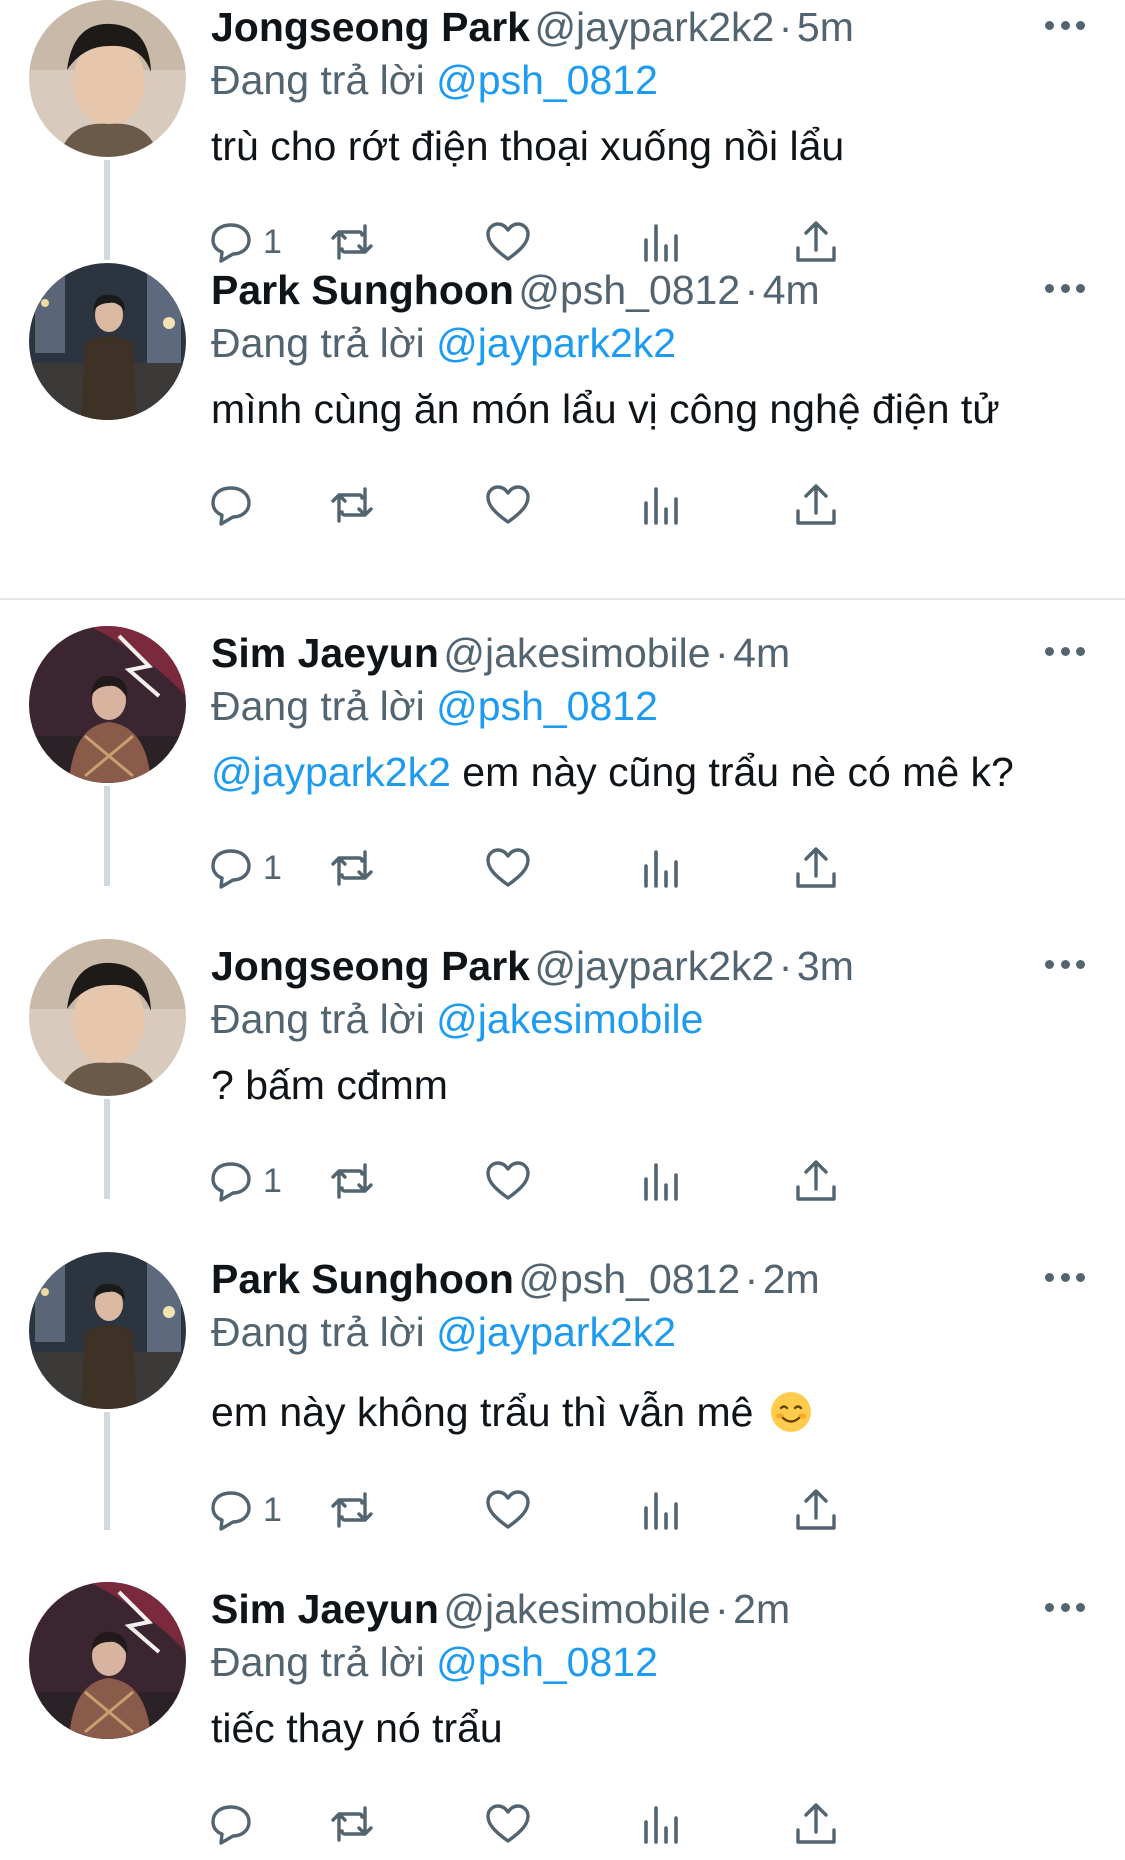 This screenshot has height=1860, width=1125. Describe the element at coordinates (331, 772) in the screenshot. I see `tweet-mention: @jaypark2k2` at that location.